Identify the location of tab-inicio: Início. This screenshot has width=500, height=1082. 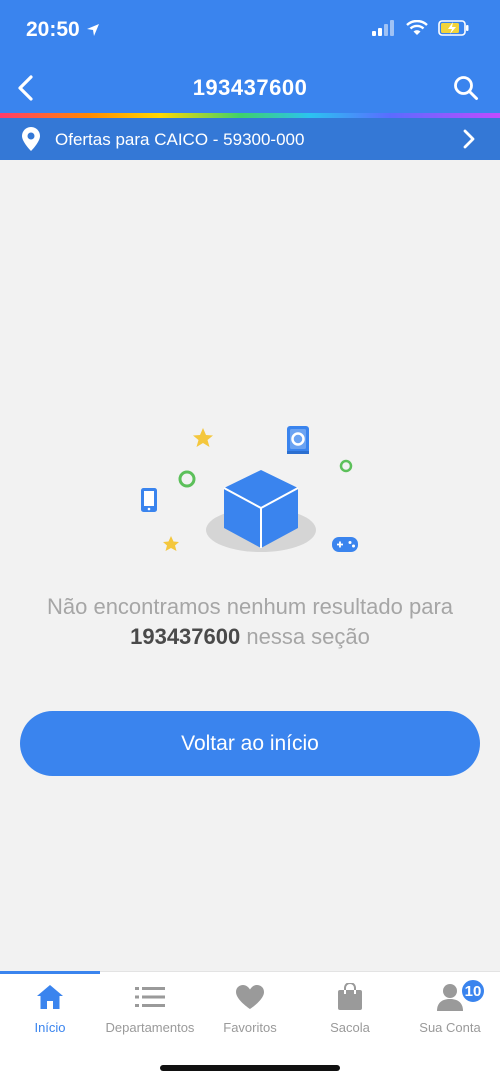
(50, 1012).